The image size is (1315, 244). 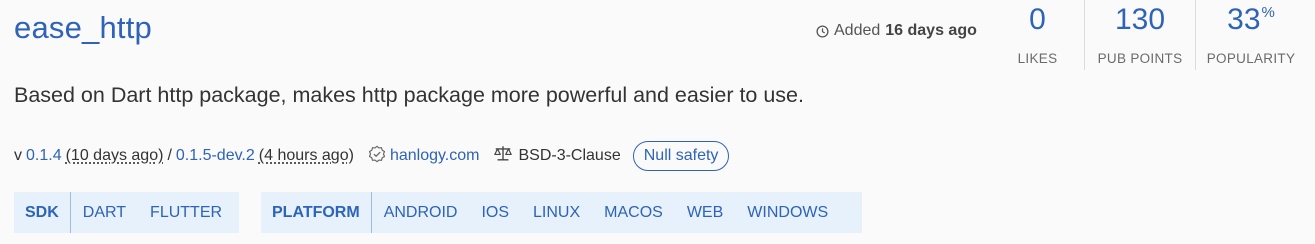 What do you see at coordinates (1037, 19) in the screenshot?
I see `likes-value: 0` at bounding box center [1037, 19].